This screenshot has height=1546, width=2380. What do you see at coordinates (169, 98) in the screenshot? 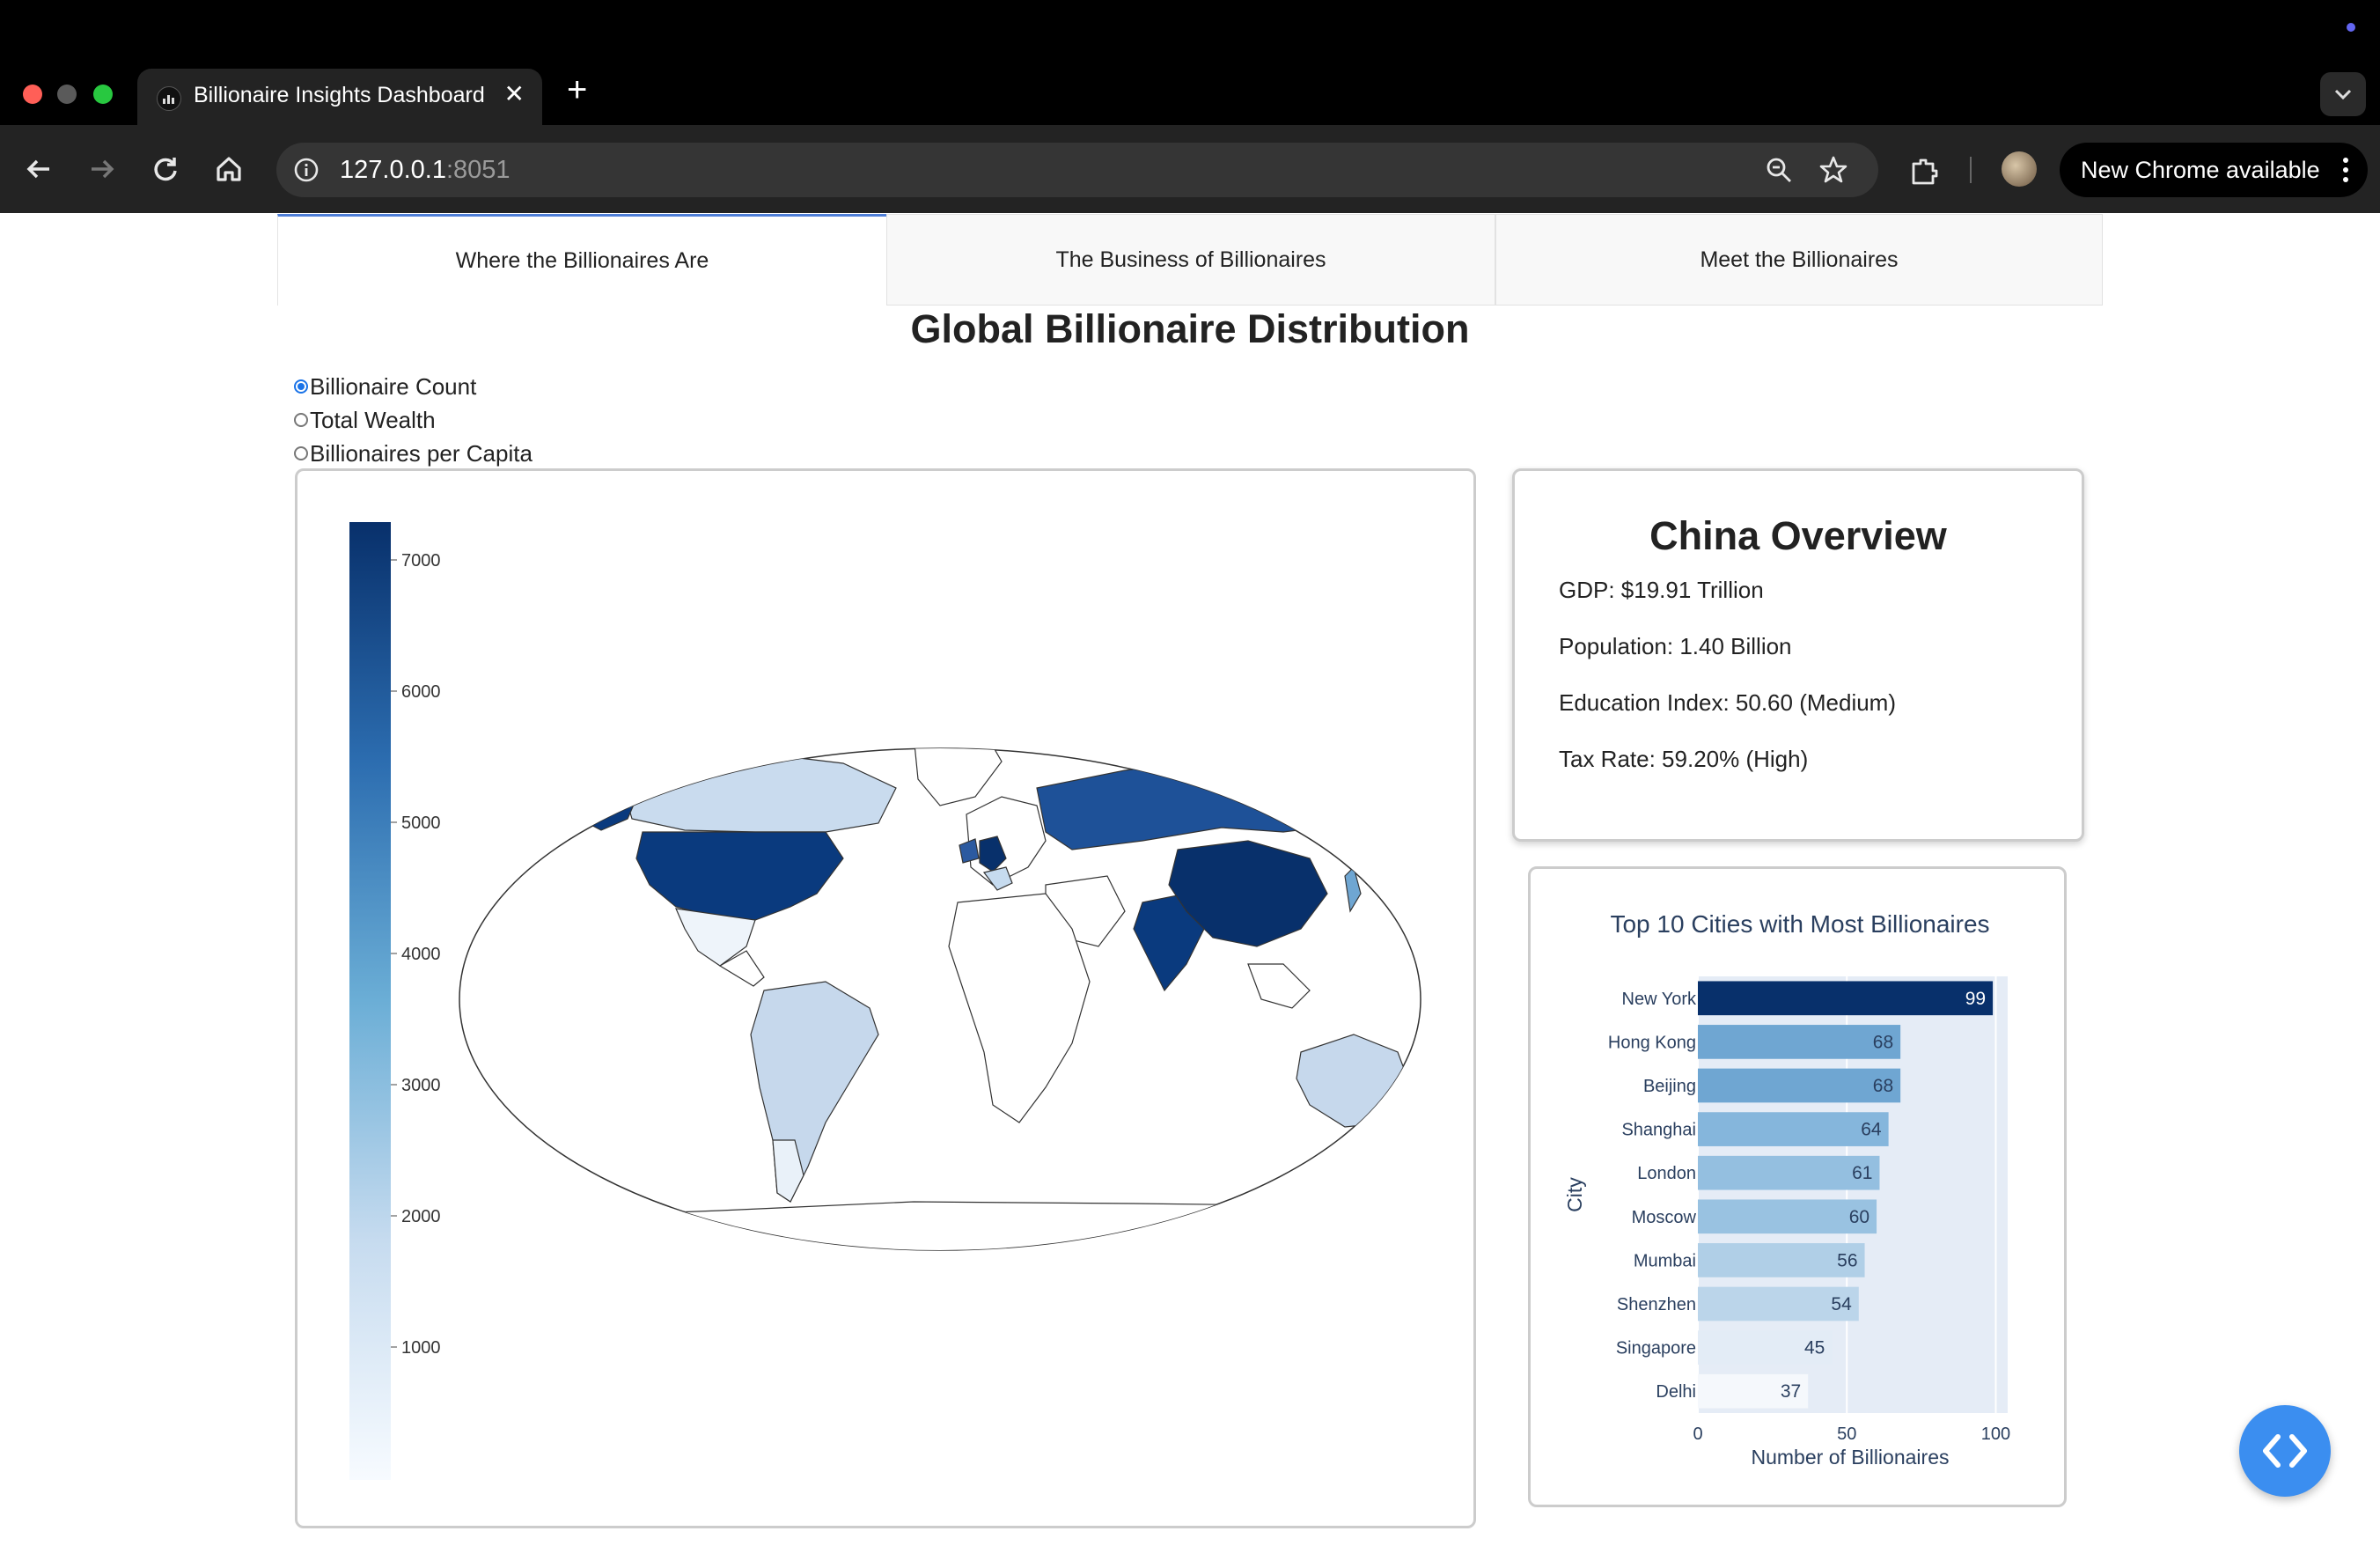
I see `dashboard-favicon-icon` at bounding box center [169, 98].